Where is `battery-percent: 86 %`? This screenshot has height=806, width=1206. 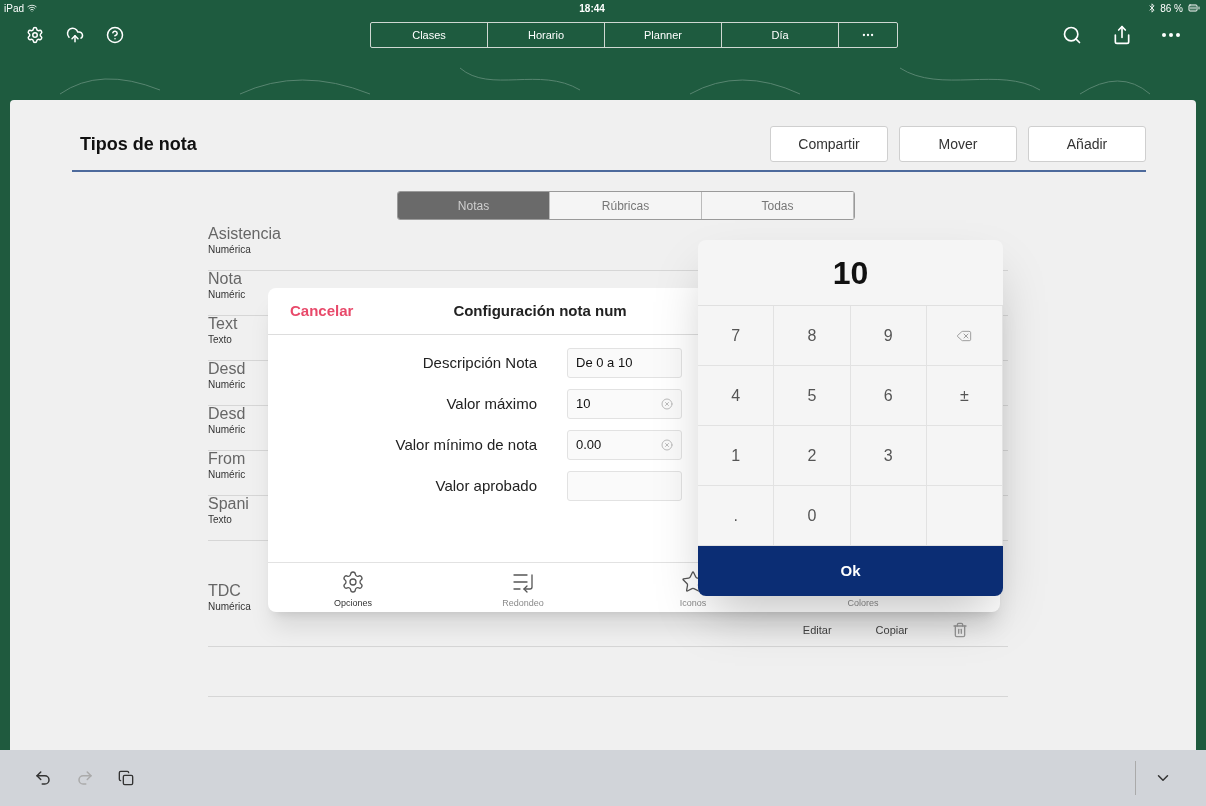 battery-percent: 86 % is located at coordinates (1171, 8).